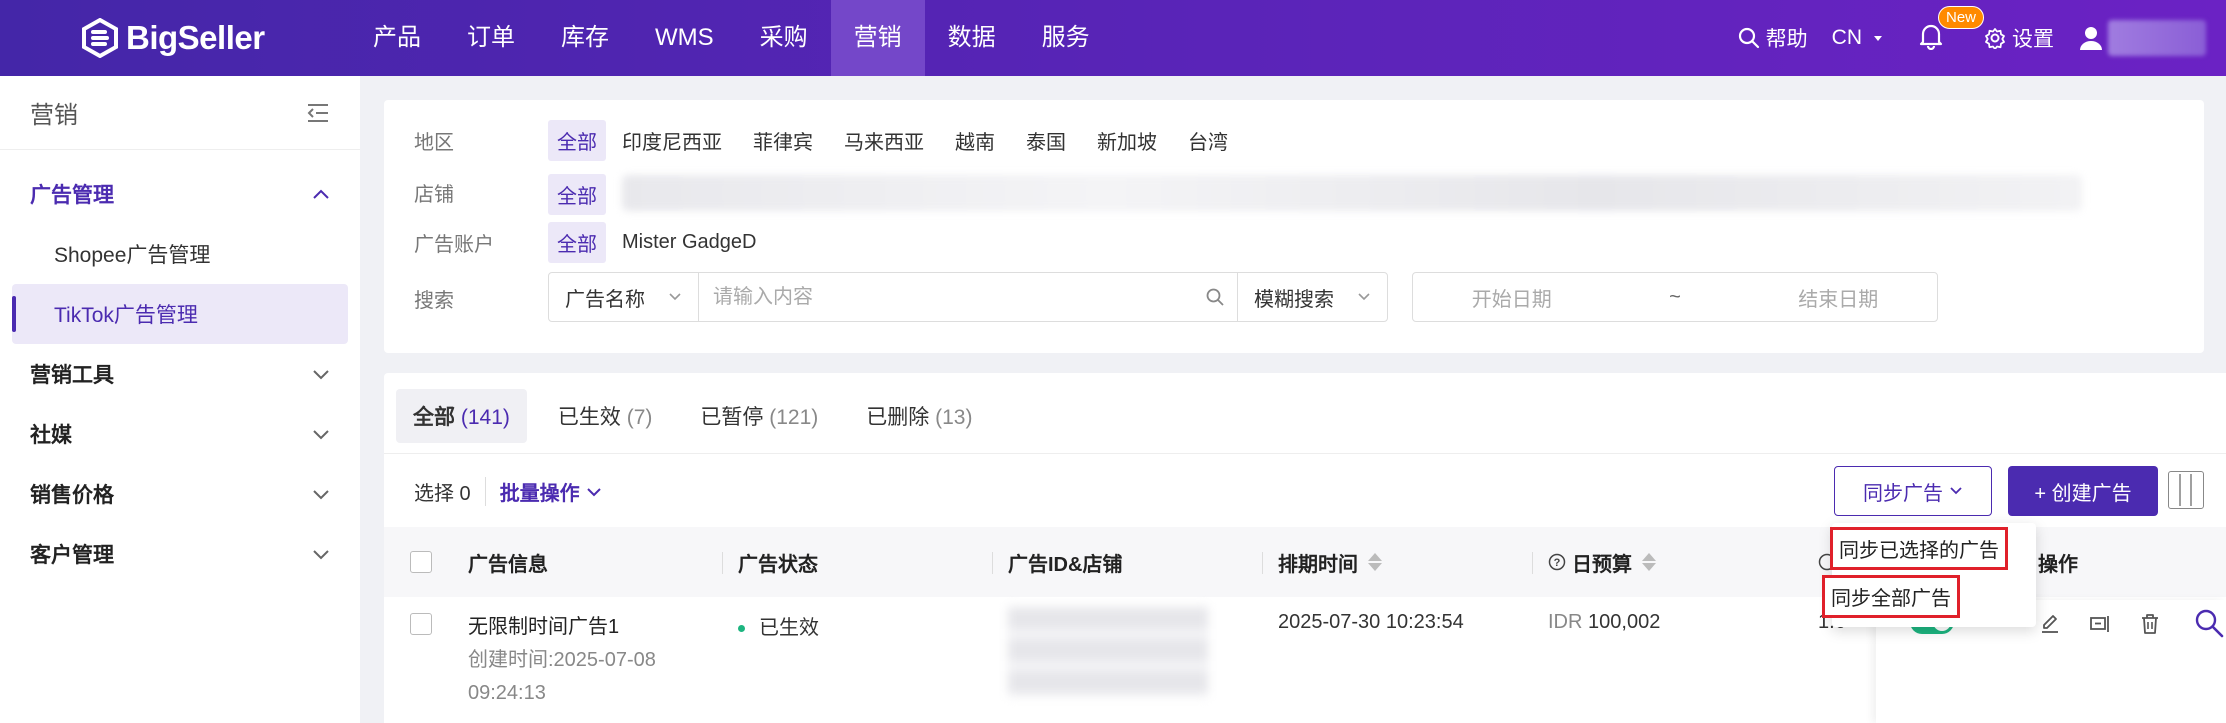  What do you see at coordinates (783, 140) in the screenshot?
I see `region-option: 菲律宾` at bounding box center [783, 140].